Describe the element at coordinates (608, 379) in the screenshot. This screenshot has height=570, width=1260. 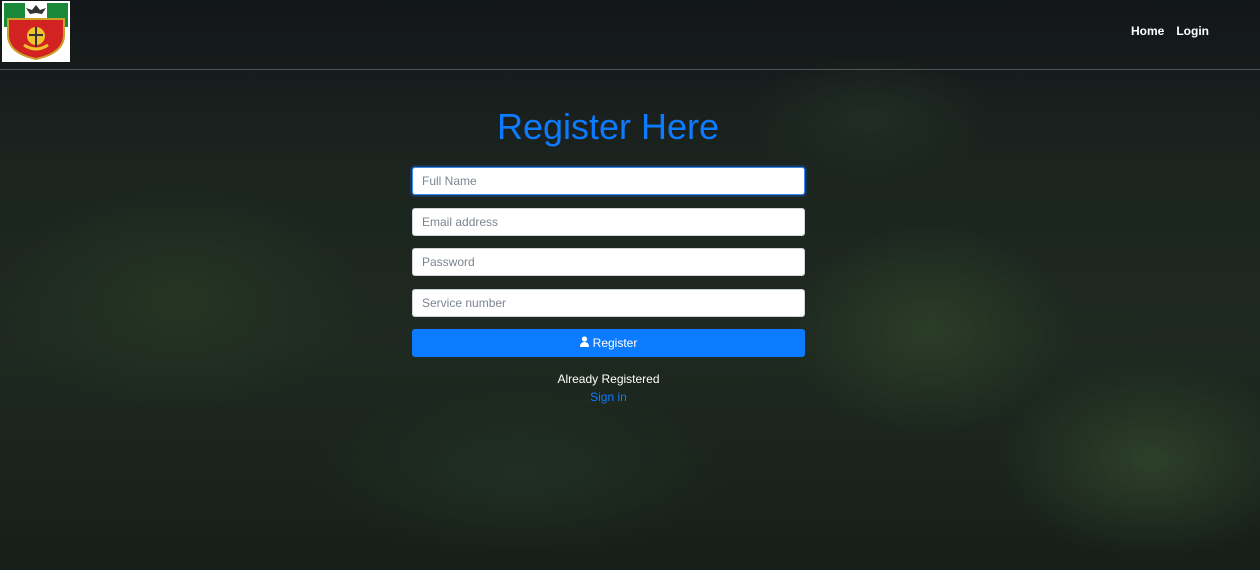
I see `already-registered-text: Already Registered` at that location.